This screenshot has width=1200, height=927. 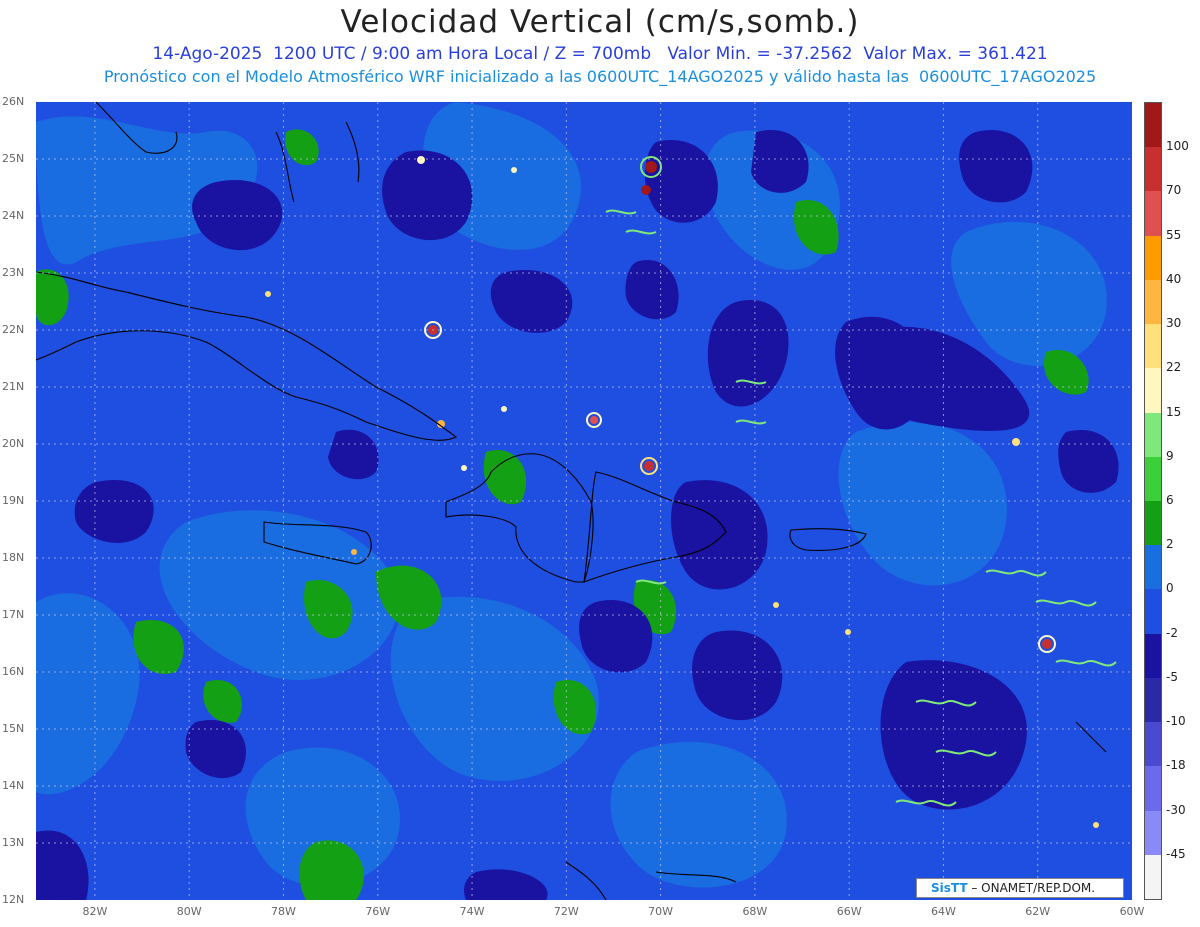 What do you see at coordinates (13, 329) in the screenshot?
I see `lat-label: 22N` at bounding box center [13, 329].